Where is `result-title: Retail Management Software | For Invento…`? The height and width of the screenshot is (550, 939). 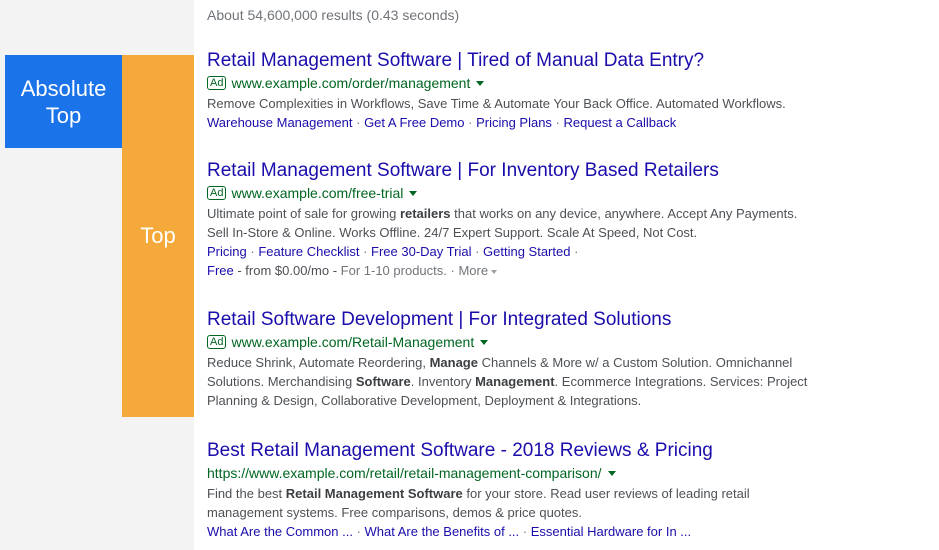 result-title: Retail Management Software | For Invento… is located at coordinates (557, 171).